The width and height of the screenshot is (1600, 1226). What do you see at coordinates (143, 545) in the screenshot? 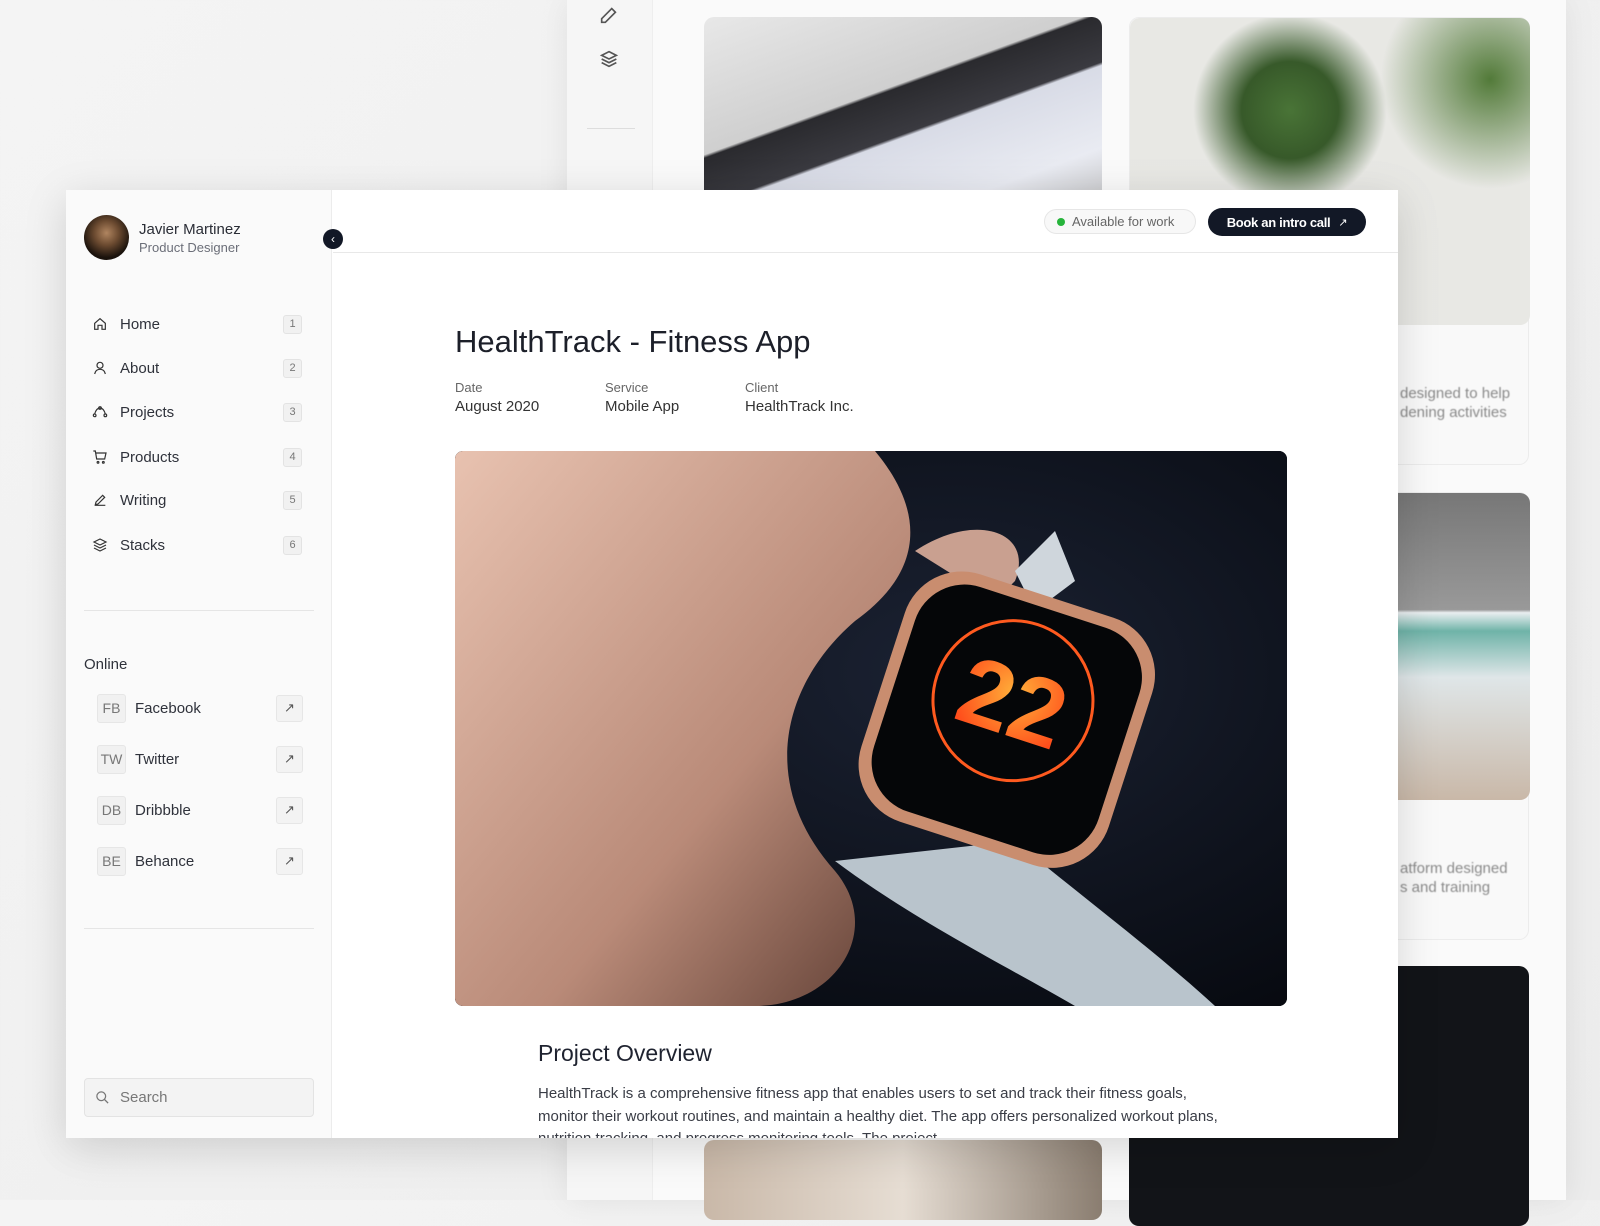
I see `sidebar-item-label: Stacks` at bounding box center [143, 545].